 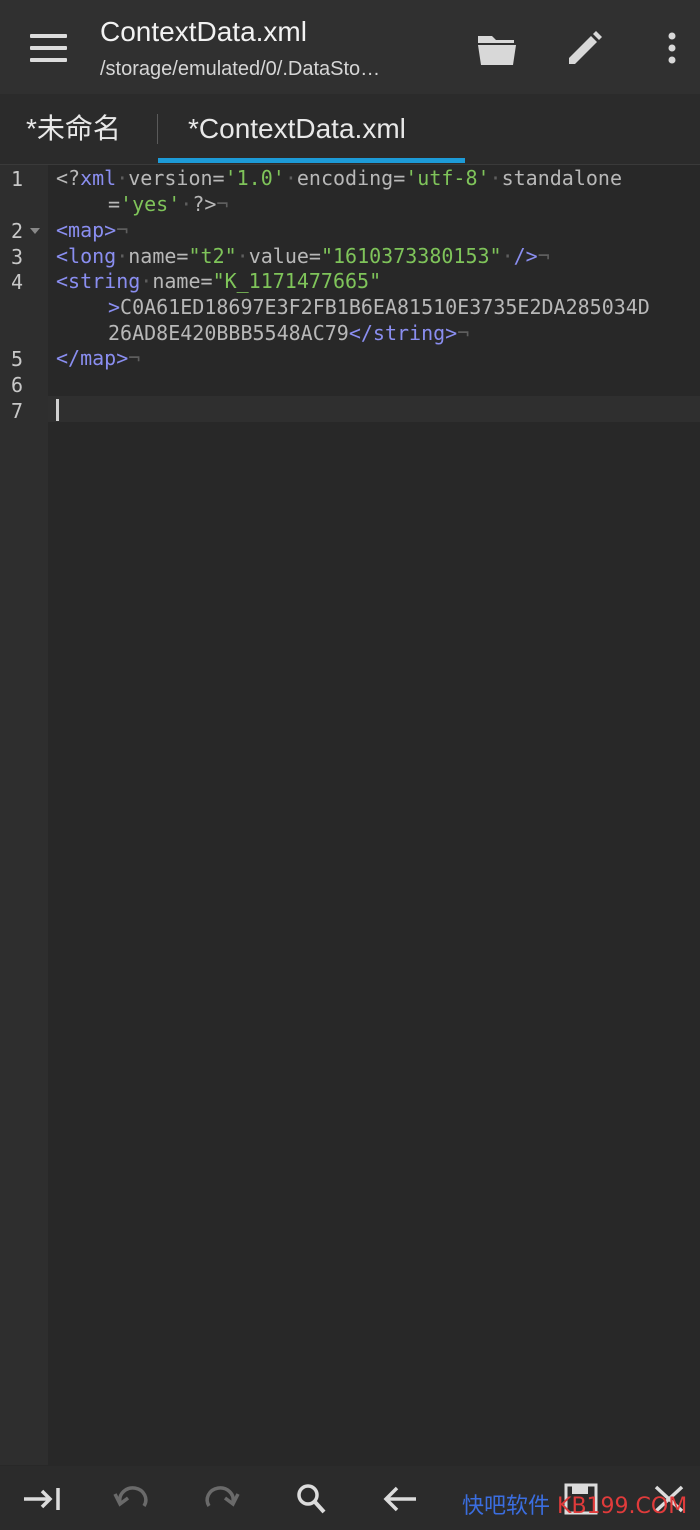 I want to click on xml-tag: <map>, so click(x=86, y=230).